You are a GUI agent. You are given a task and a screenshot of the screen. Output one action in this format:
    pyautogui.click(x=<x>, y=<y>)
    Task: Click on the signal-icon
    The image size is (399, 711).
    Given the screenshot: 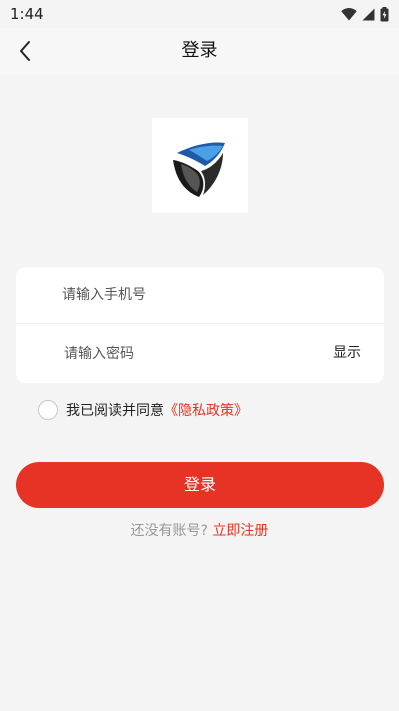 What is the action you would take?
    pyautogui.click(x=368, y=14)
    